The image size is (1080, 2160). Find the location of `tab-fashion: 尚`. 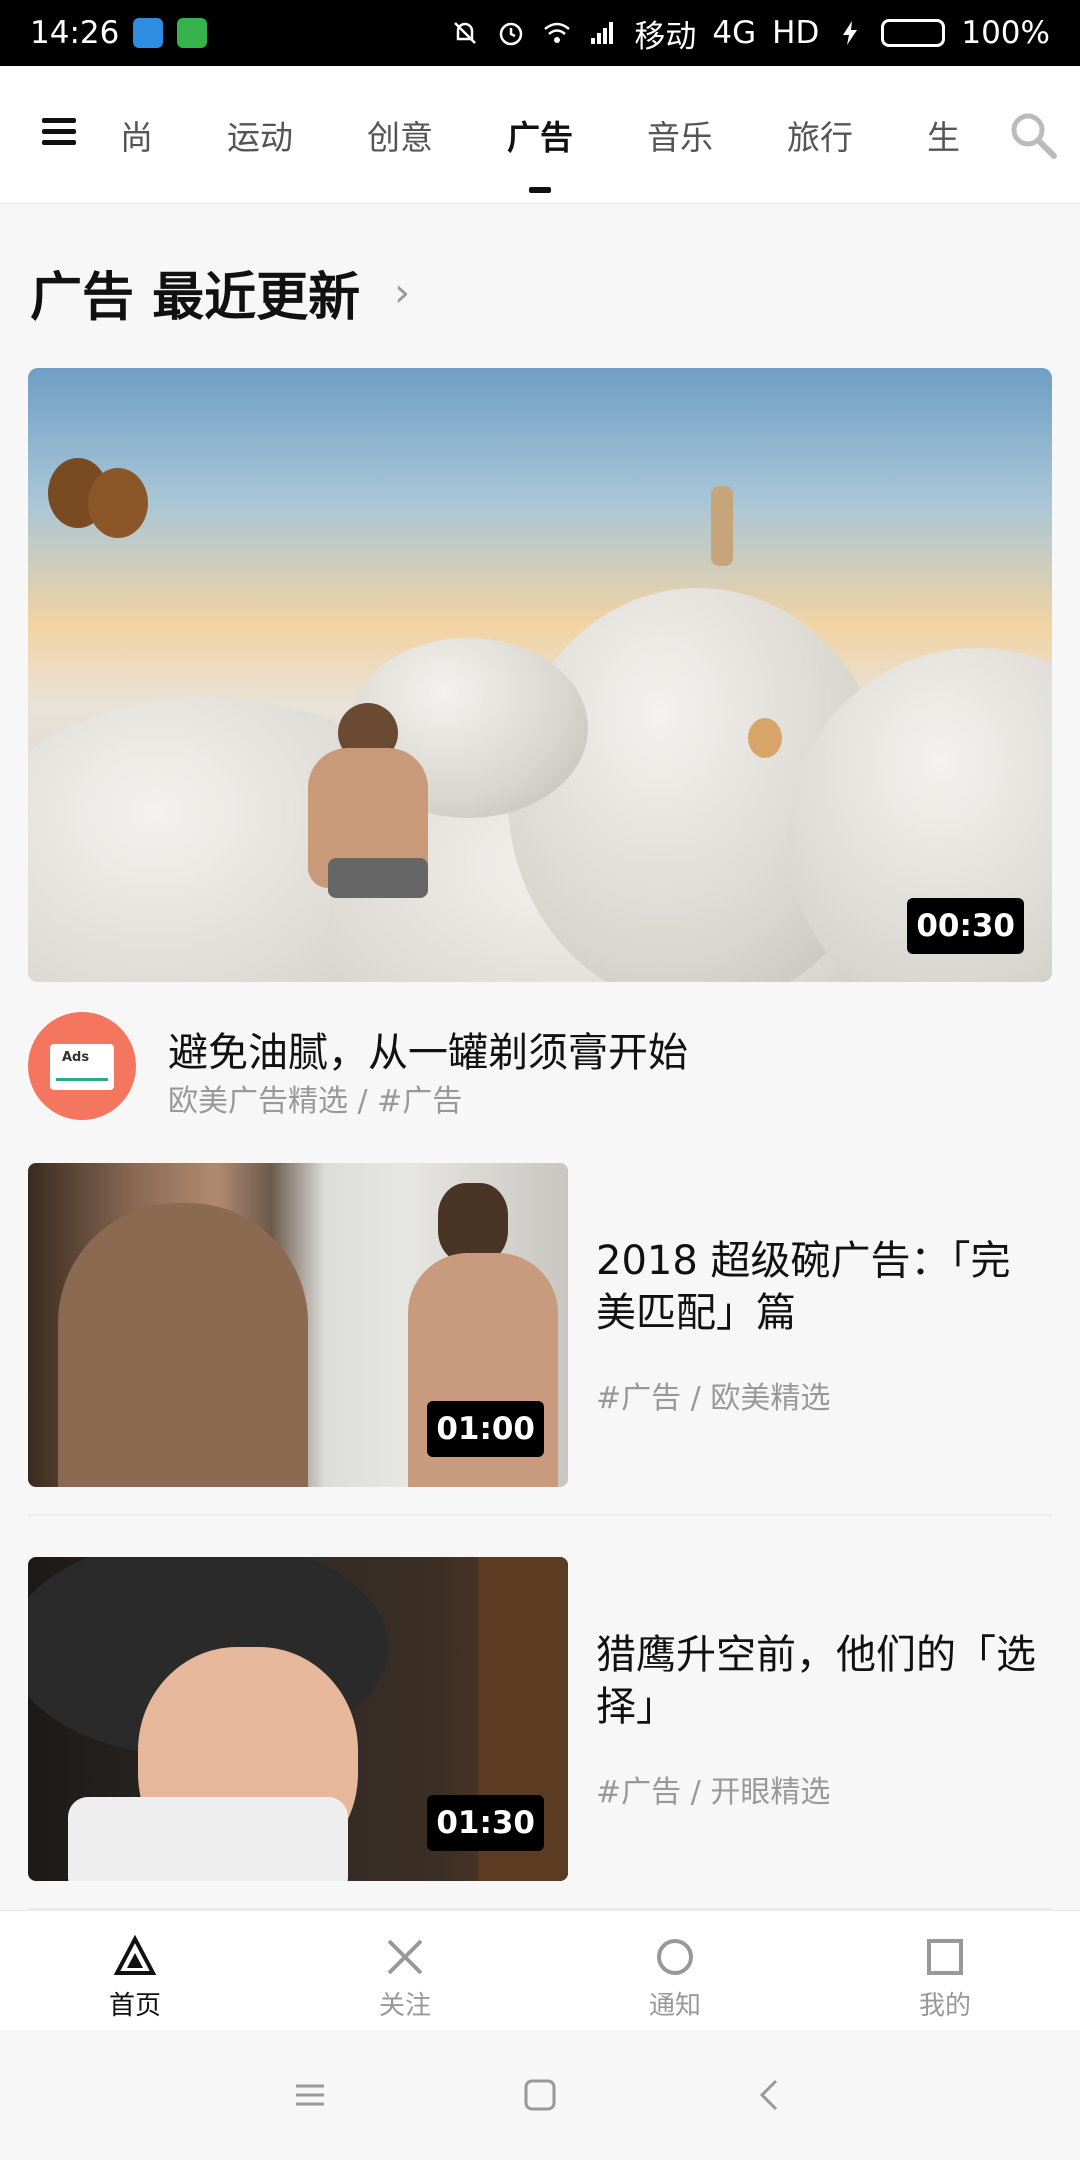

tab-fashion: 尚 is located at coordinates (136, 135).